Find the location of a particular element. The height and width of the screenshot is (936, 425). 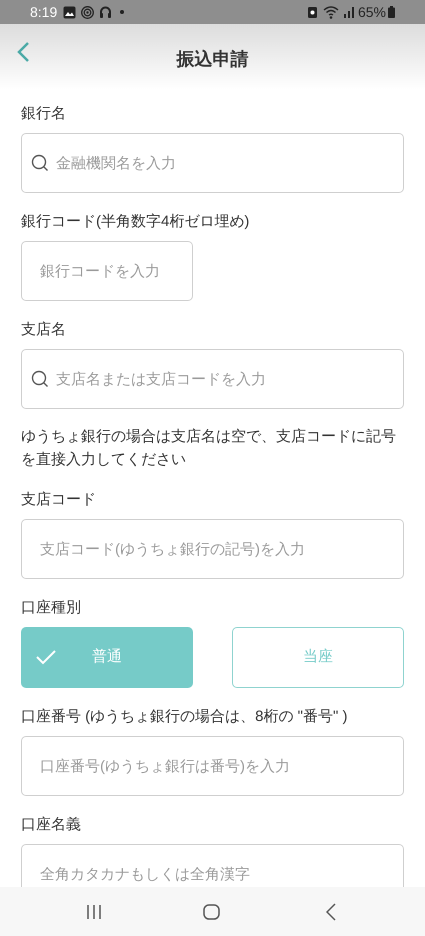

search-field: 支店名または支店コードを入力 is located at coordinates (212, 379).